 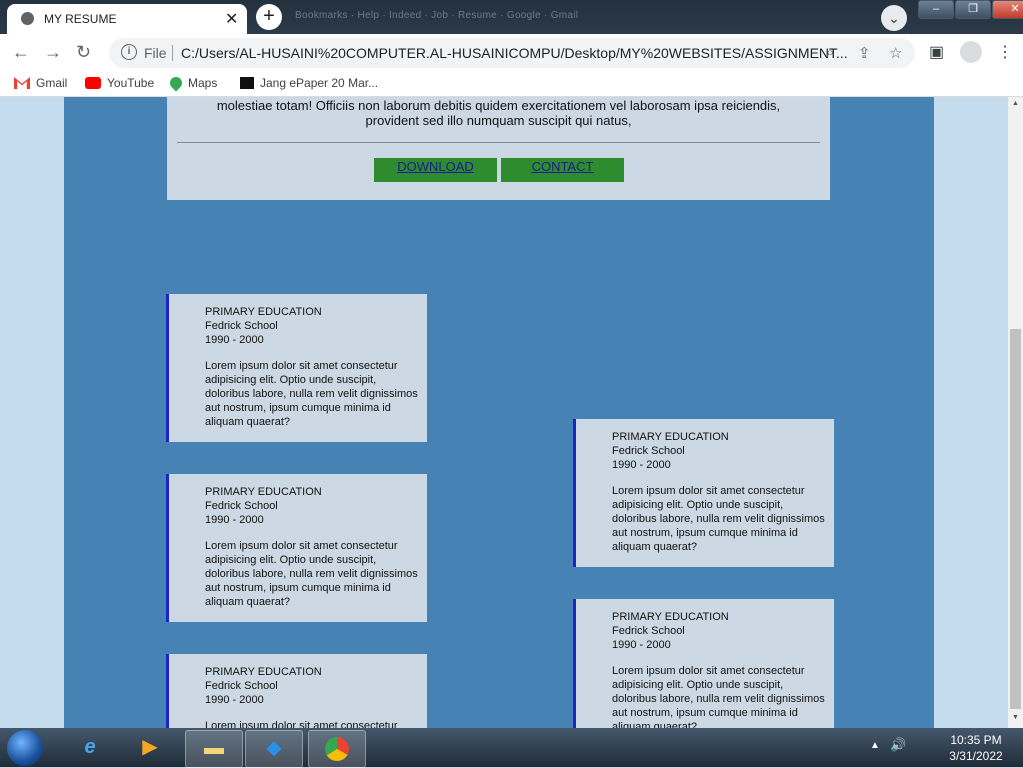 What do you see at coordinates (90, 748) in the screenshot?
I see `internet-explorer-icon: e` at bounding box center [90, 748].